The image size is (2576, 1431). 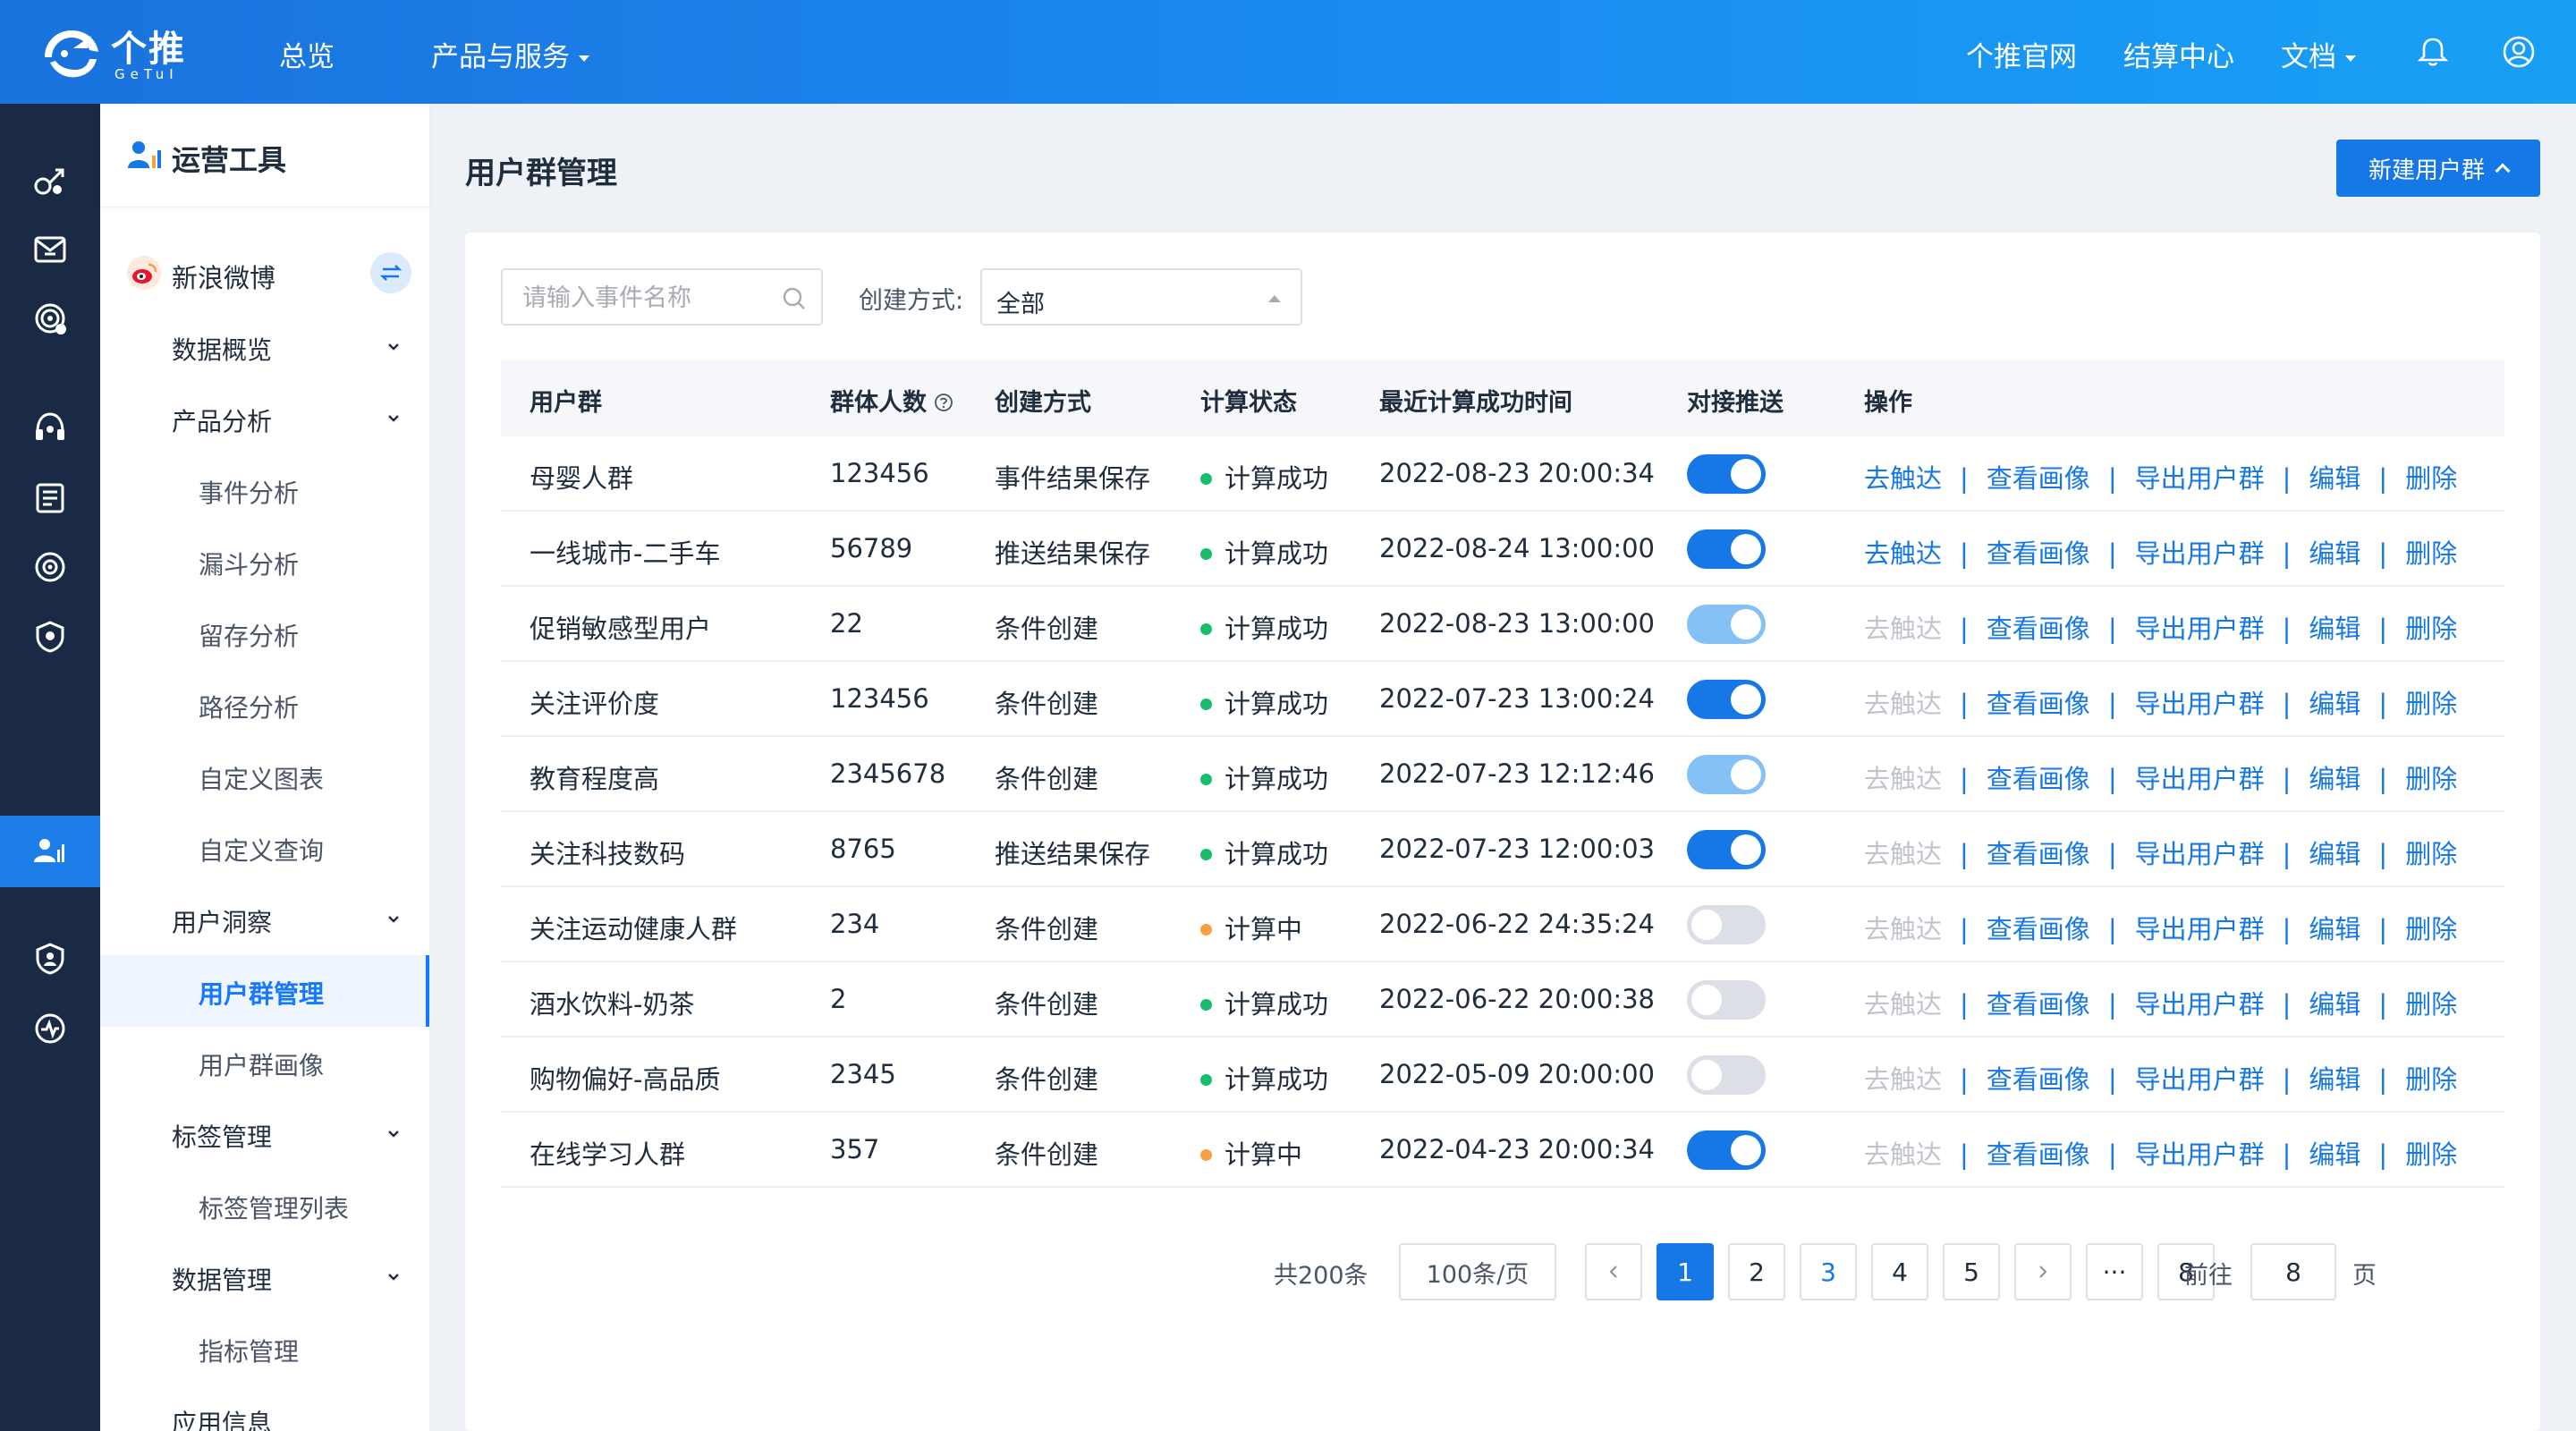 I want to click on analytics-icon, so click(x=50, y=179).